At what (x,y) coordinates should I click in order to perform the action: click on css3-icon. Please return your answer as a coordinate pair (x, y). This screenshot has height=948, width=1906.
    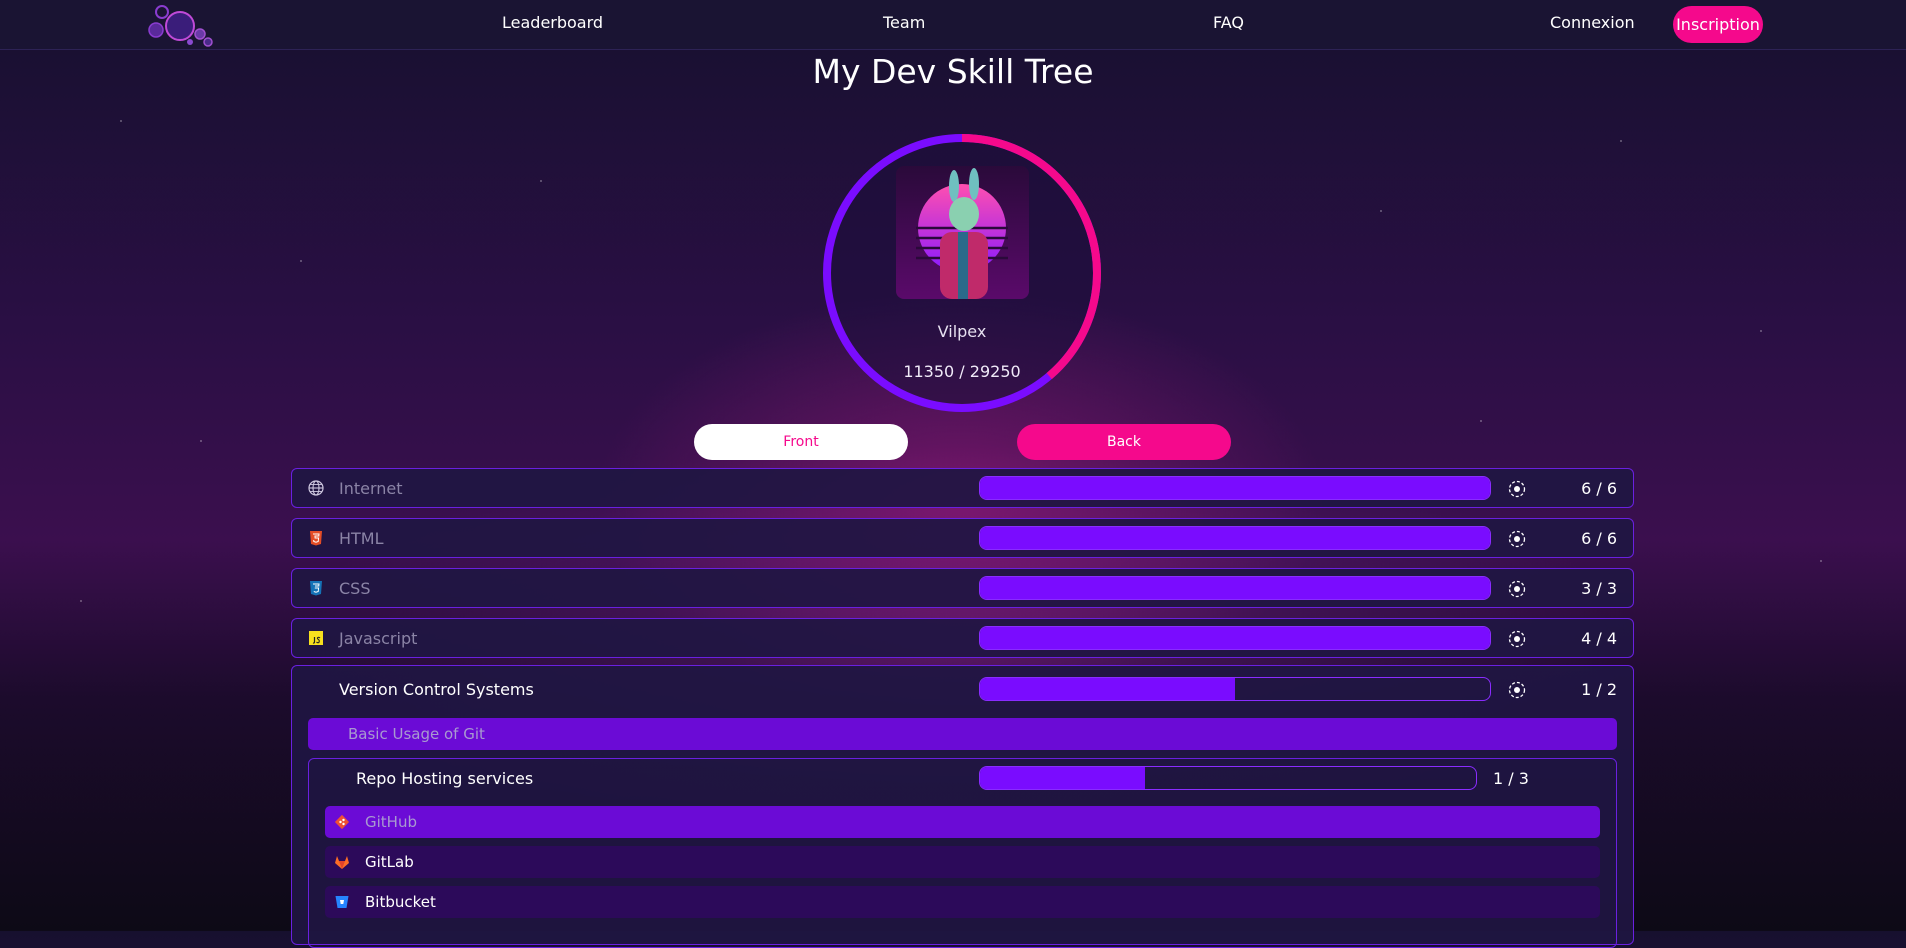
    Looking at the image, I should click on (316, 588).